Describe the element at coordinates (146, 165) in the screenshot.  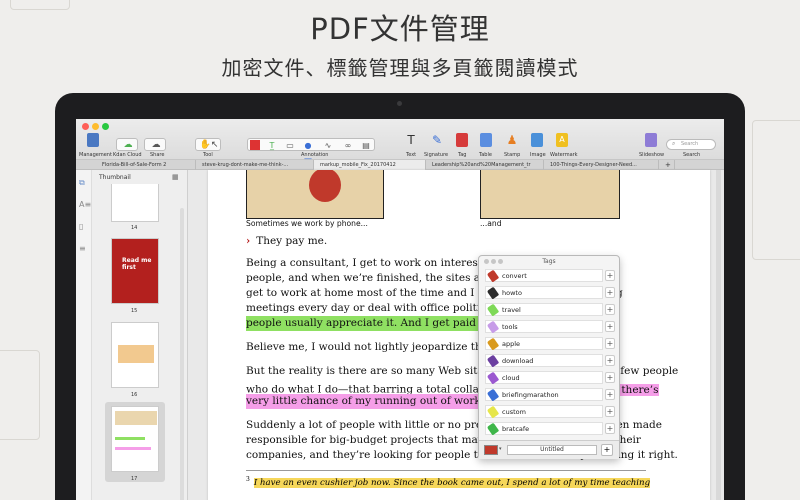
I see `tab-florida-bill: Florida-Bill-of-Sale-Form 2` at that location.